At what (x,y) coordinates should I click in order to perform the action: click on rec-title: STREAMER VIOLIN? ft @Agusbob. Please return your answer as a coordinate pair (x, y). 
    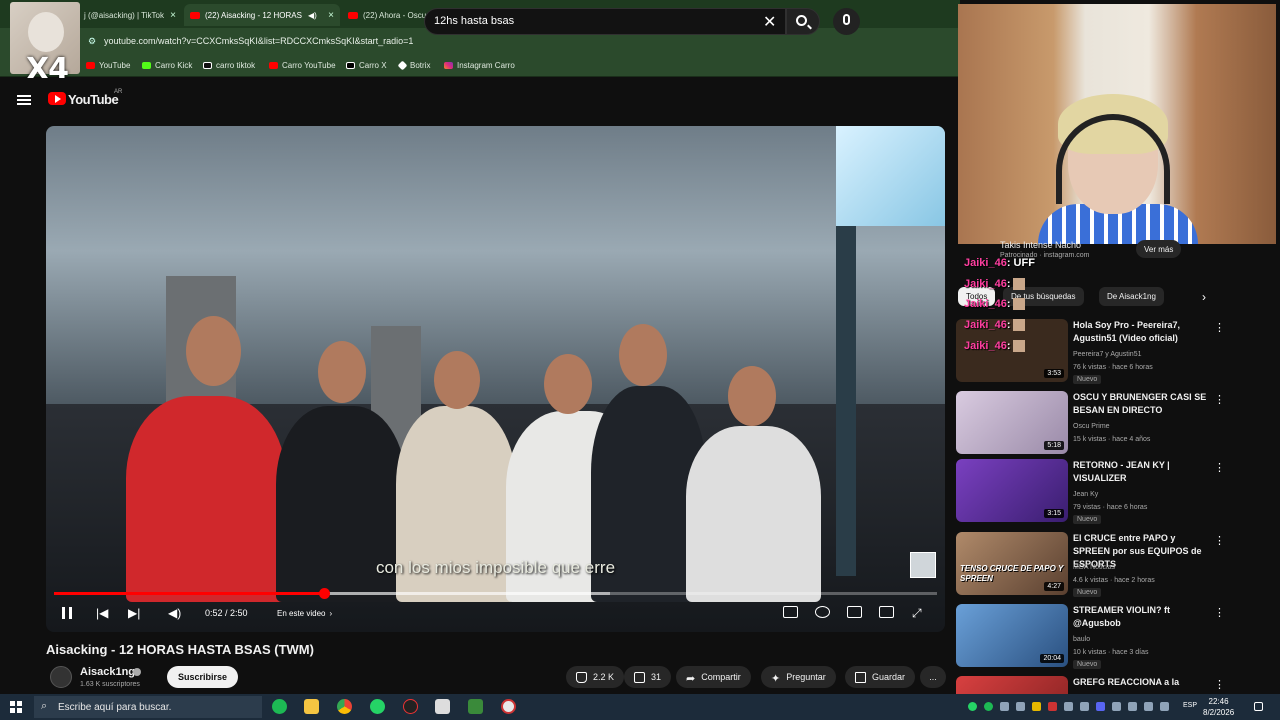
    Looking at the image, I should click on (1140, 617).